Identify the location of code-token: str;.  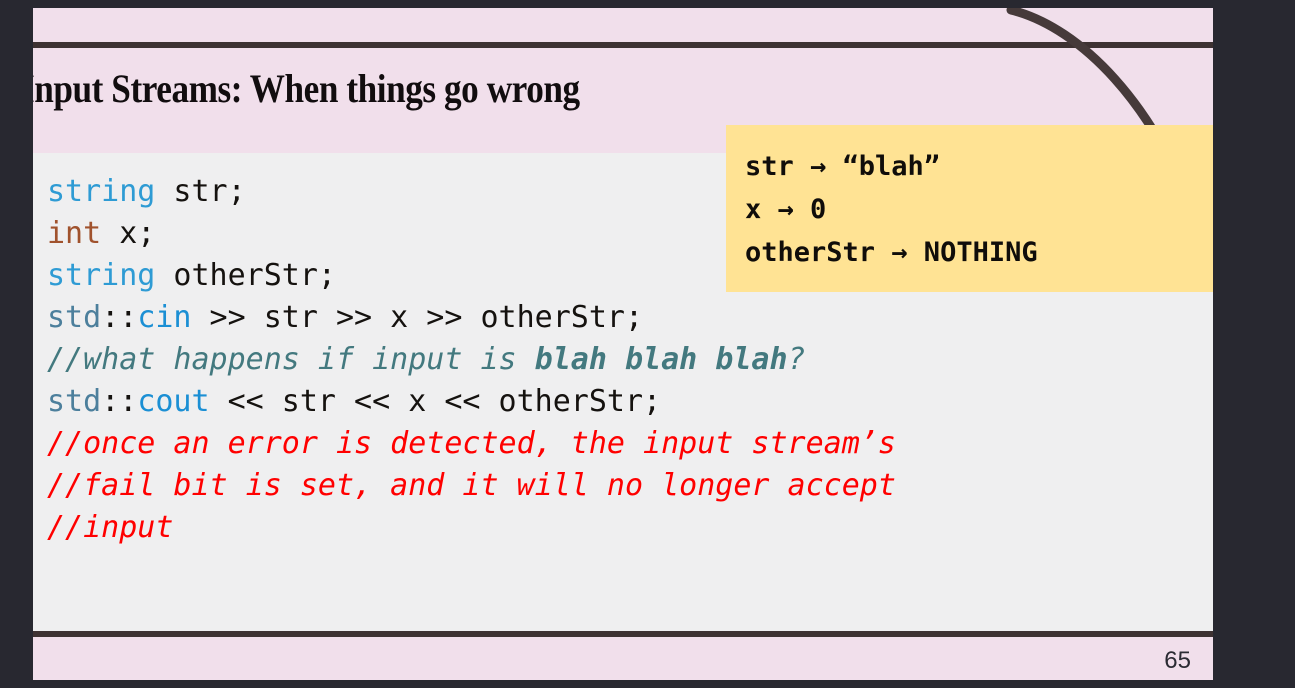
(200, 191).